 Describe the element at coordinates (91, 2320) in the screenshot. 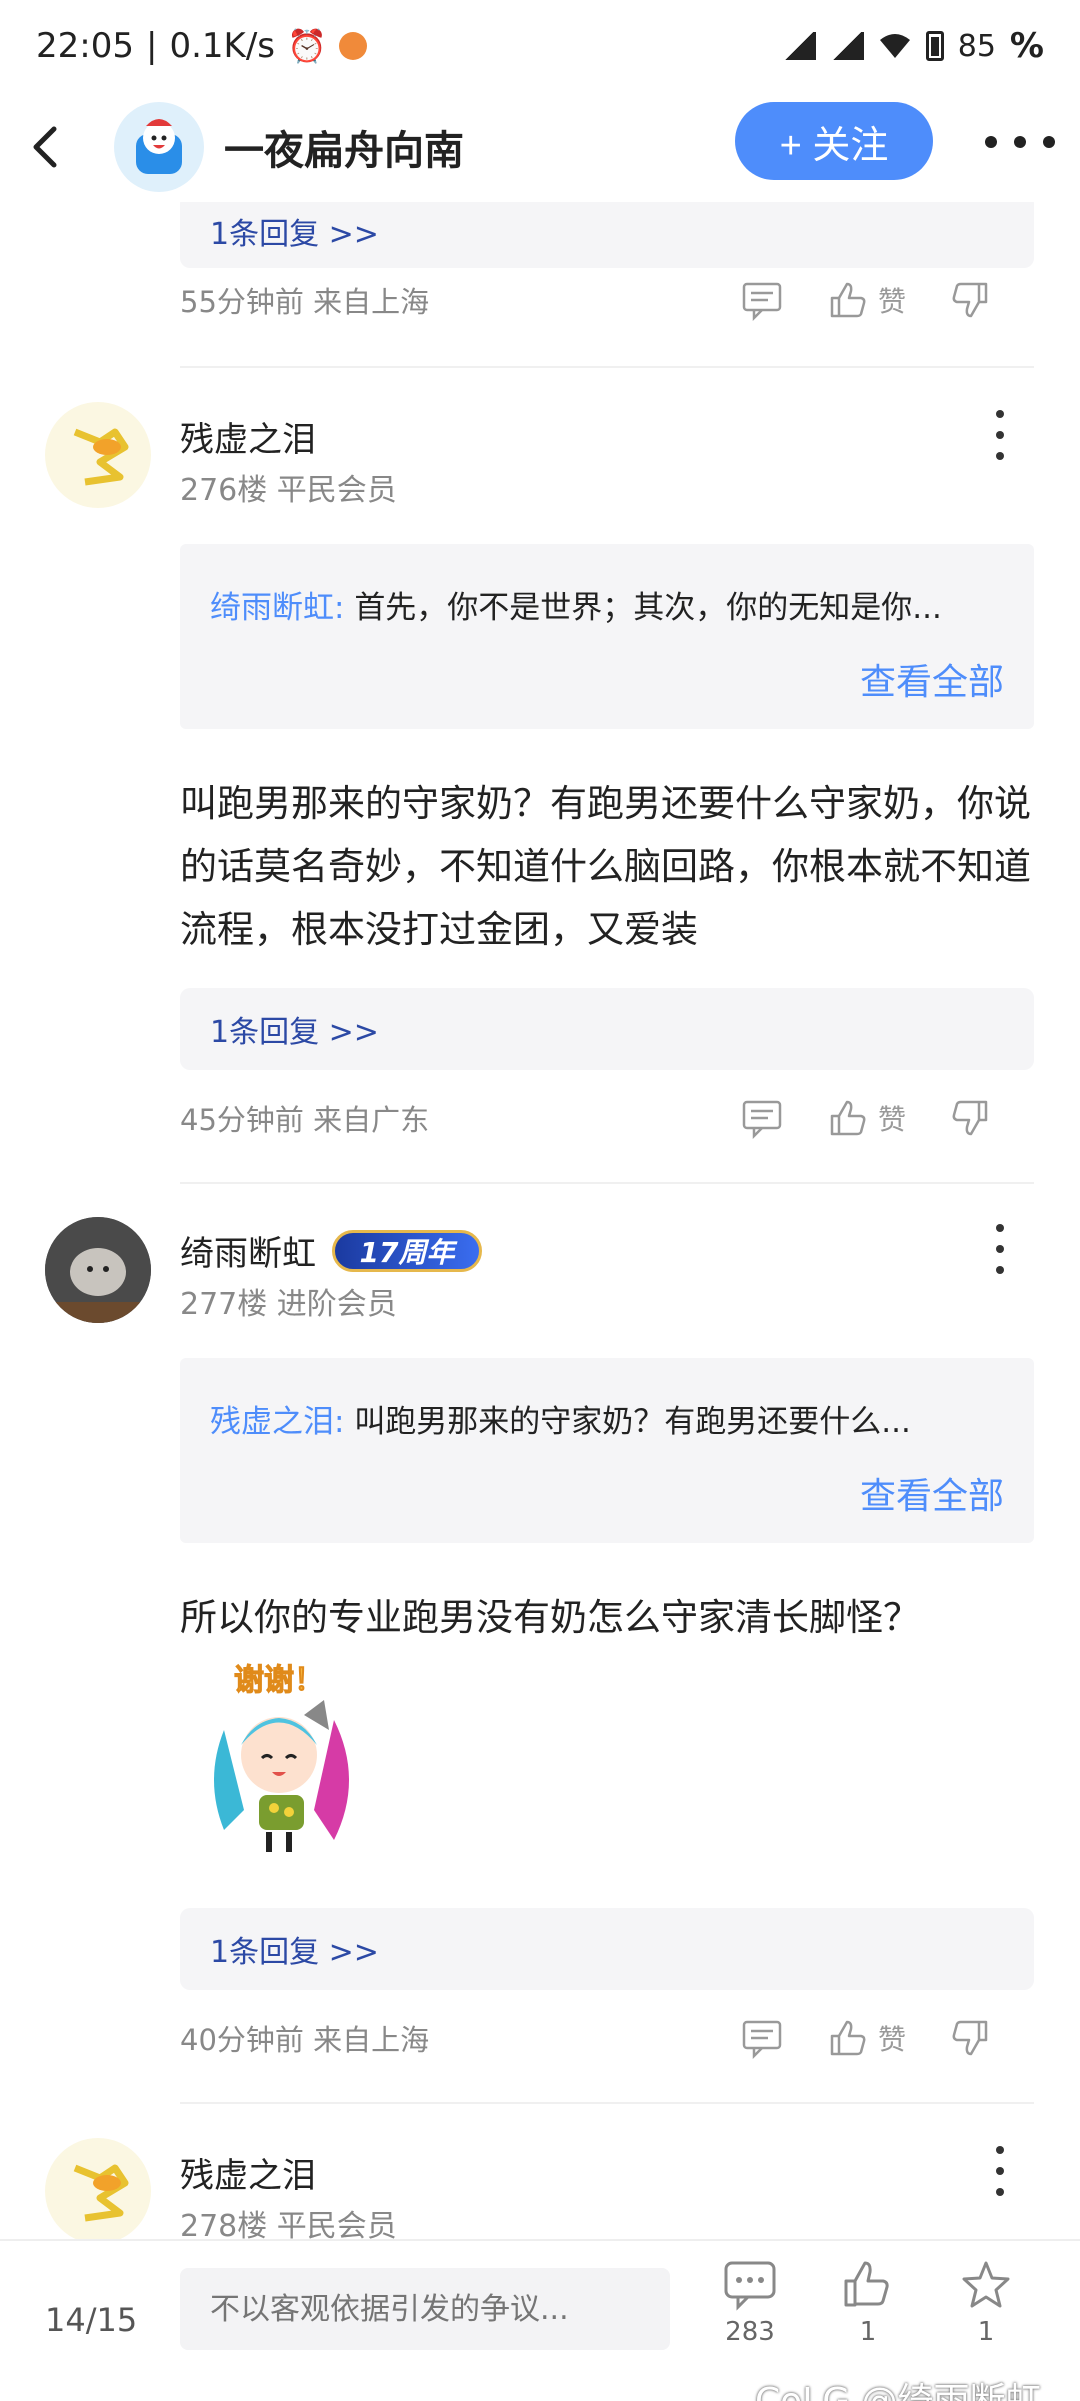

I see `page-indicator: 14/15` at that location.